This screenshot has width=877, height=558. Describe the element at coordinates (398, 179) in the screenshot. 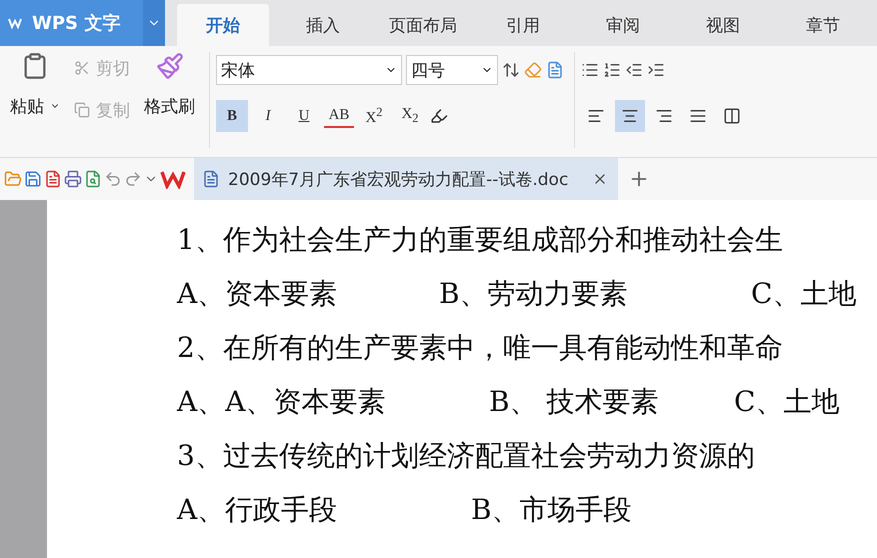

I see `document-title: 2009年7月广东省宏观劳动力配置--试卷.doc` at that location.